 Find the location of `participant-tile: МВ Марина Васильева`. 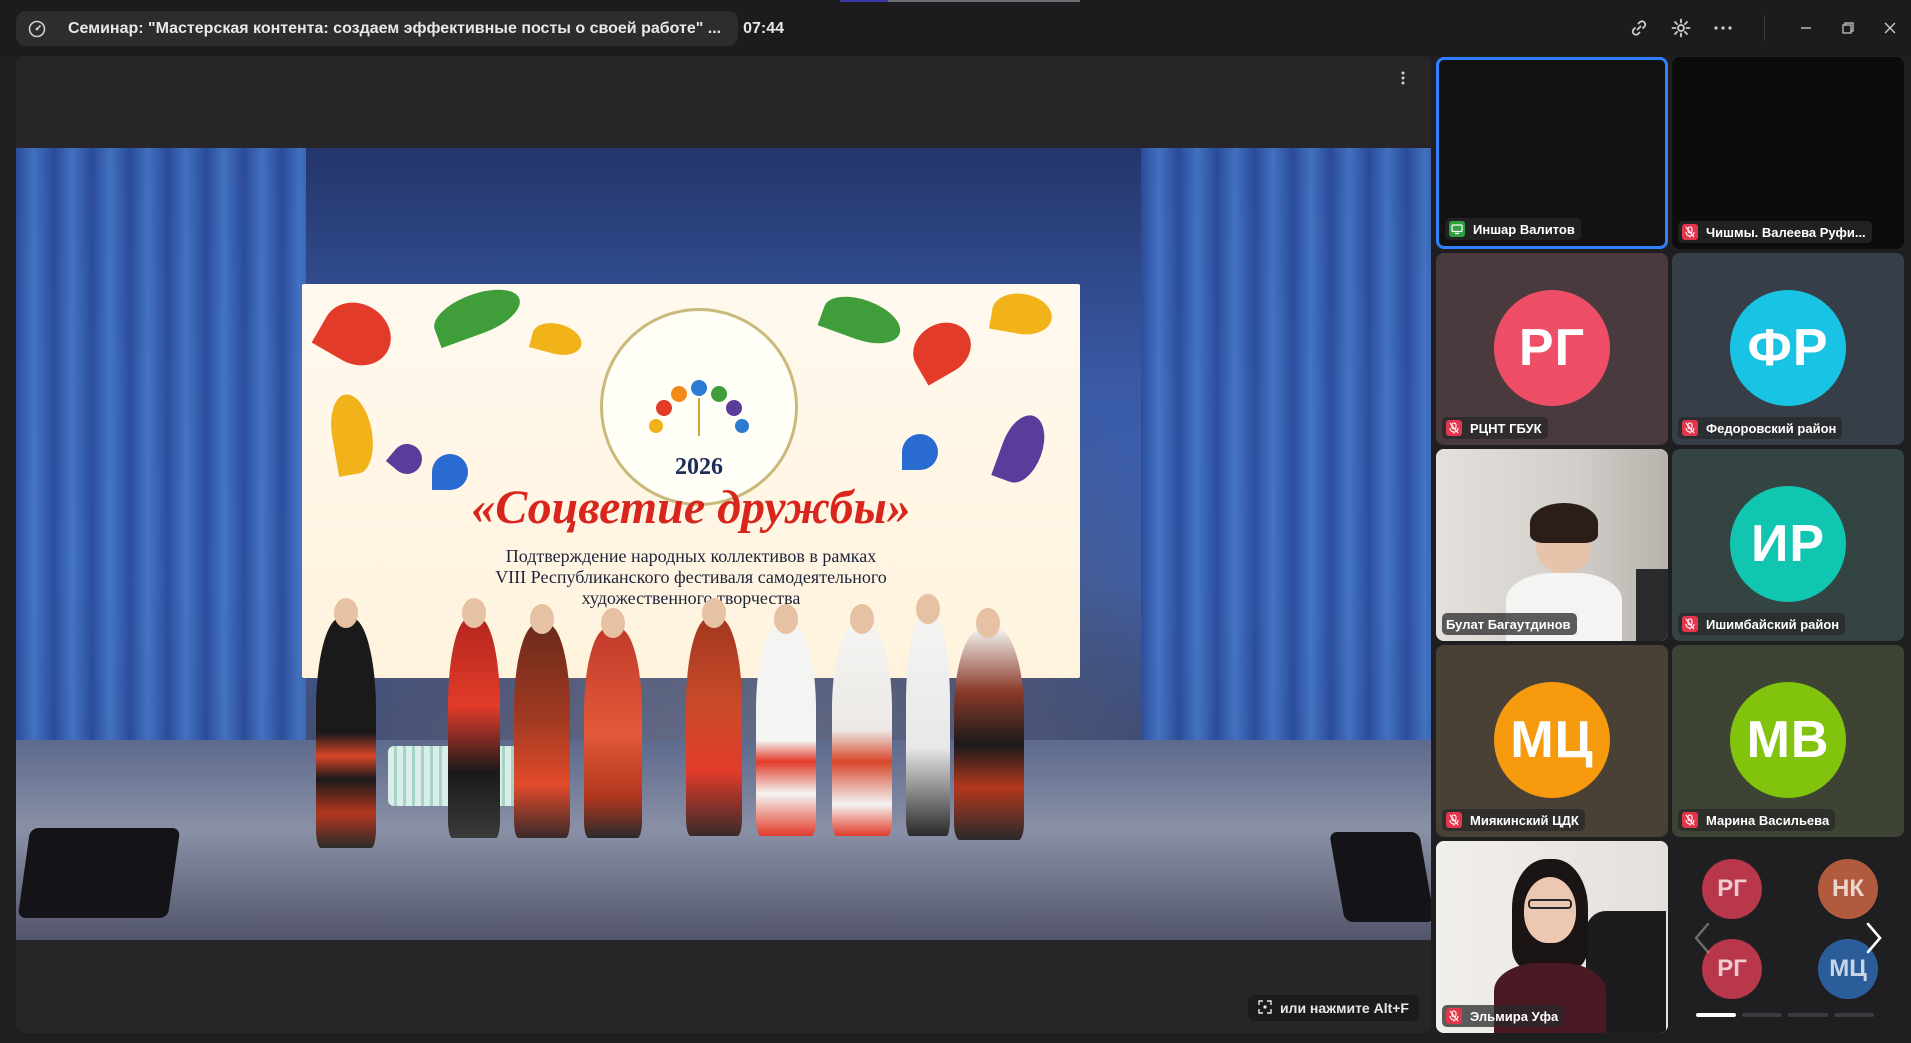

participant-tile: МВ Марина Васильева is located at coordinates (1788, 741).